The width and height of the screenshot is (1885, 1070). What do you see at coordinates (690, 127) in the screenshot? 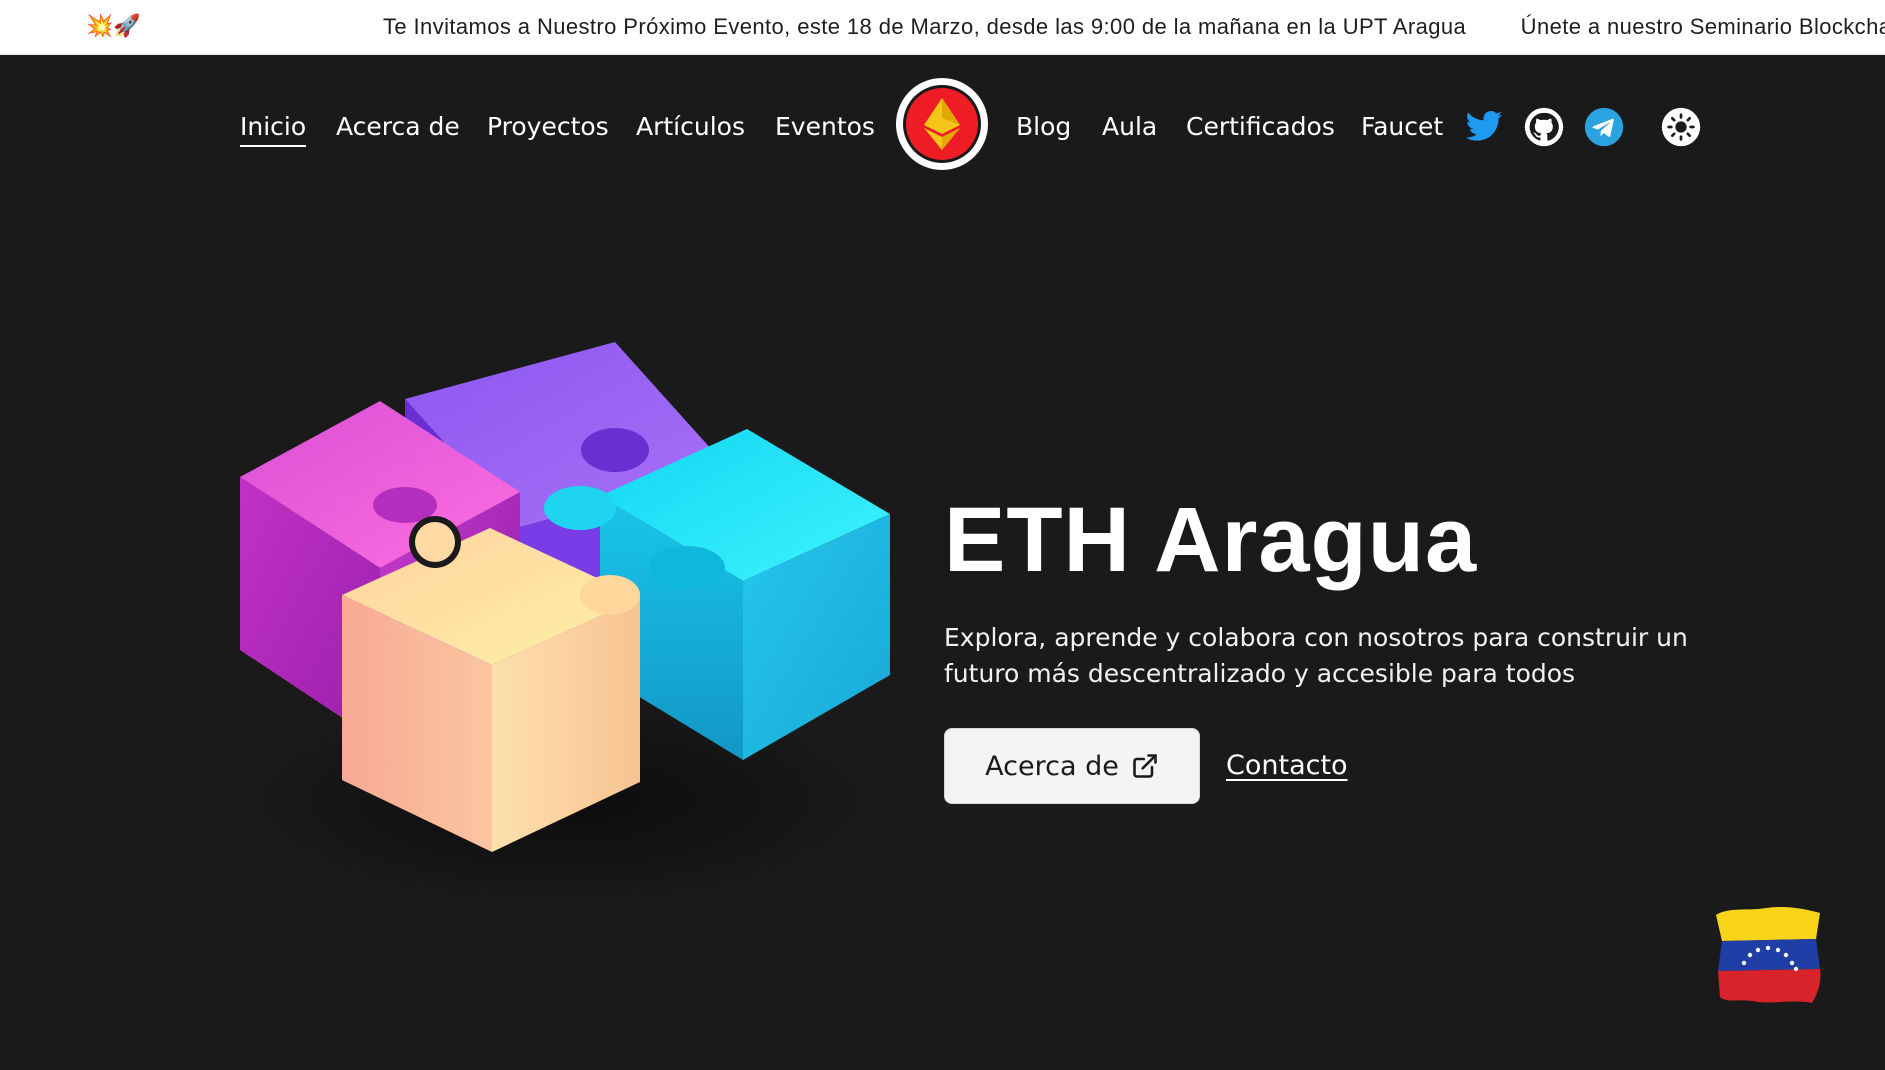
I see `nav-link-articulos: Artículos` at bounding box center [690, 127].